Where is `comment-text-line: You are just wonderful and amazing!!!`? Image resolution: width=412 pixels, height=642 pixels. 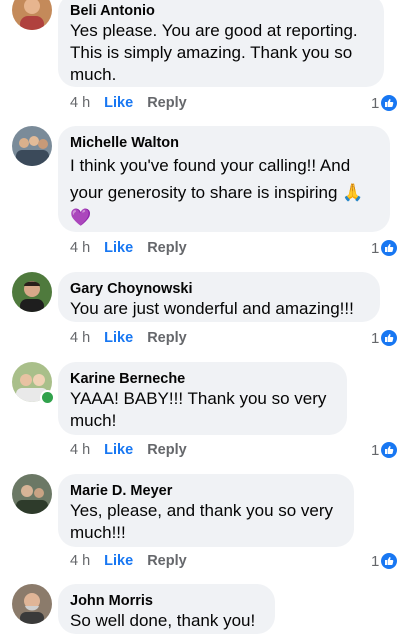
comment-text-line: You are just wonderful and amazing!!! is located at coordinates (212, 308).